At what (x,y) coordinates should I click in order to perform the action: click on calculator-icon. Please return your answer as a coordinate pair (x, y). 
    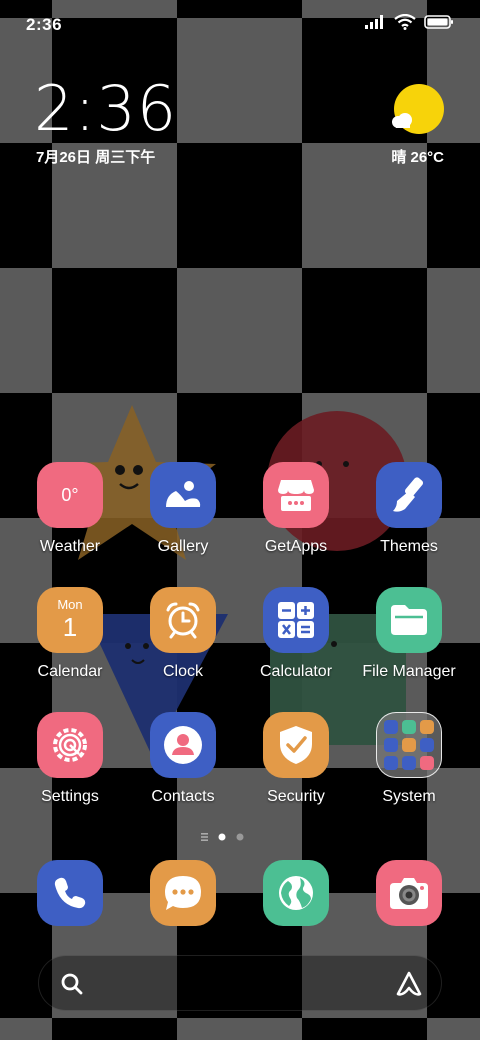
    Looking at the image, I should click on (296, 620).